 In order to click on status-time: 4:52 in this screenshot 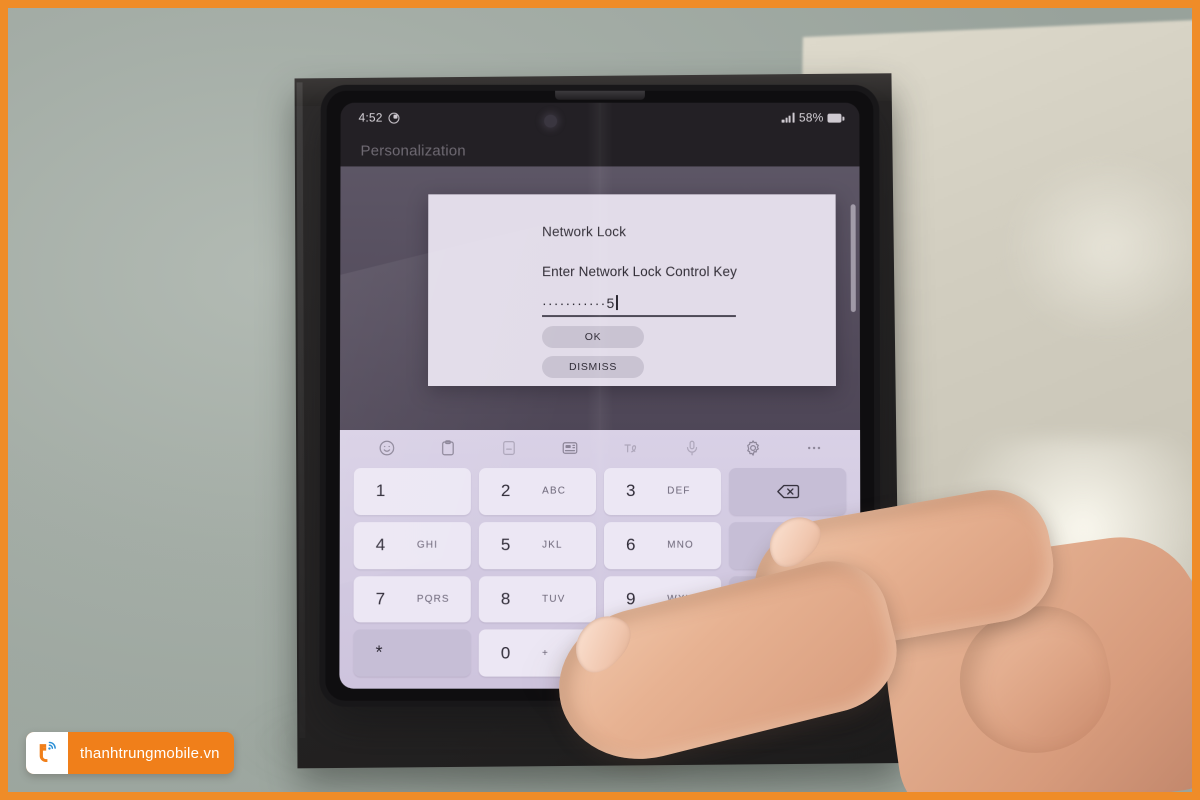, I will do `click(370, 117)`.